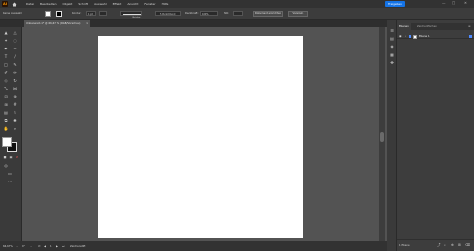 Image resolution: width=474 pixels, height=251 pixels. What do you see at coordinates (192, 13) in the screenshot?
I see `opacity-label: Deckkraft:` at bounding box center [192, 13].